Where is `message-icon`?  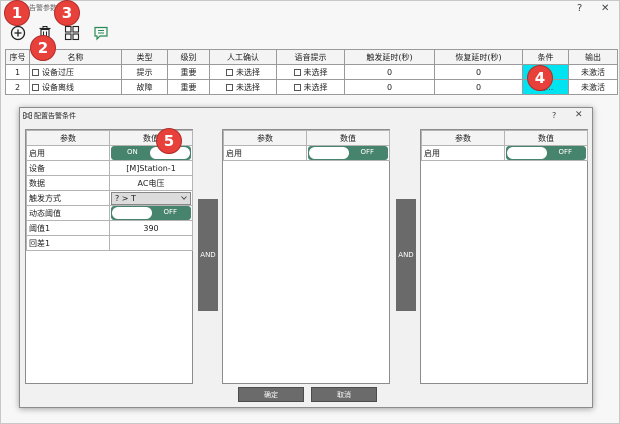 message-icon is located at coordinates (101, 33).